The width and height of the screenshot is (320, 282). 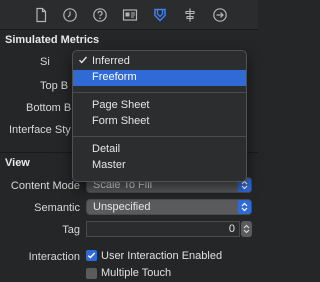 What do you see at coordinates (159, 62) in the screenshot?
I see `menu-item-inferred: Inferred` at bounding box center [159, 62].